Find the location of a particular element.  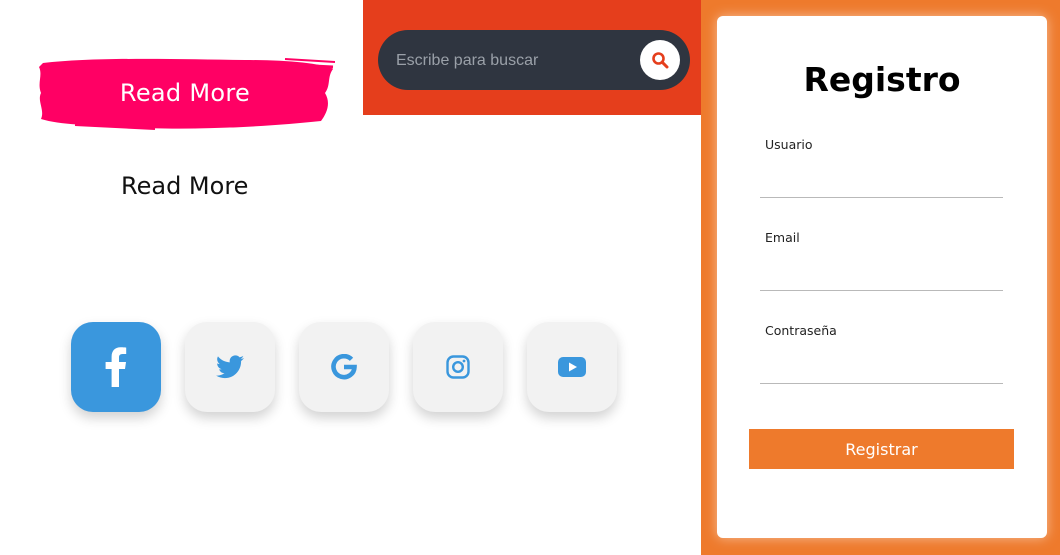

read-more-link: Read More is located at coordinates (184, 186).